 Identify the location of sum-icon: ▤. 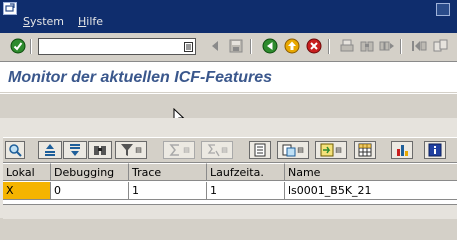
(179, 150).